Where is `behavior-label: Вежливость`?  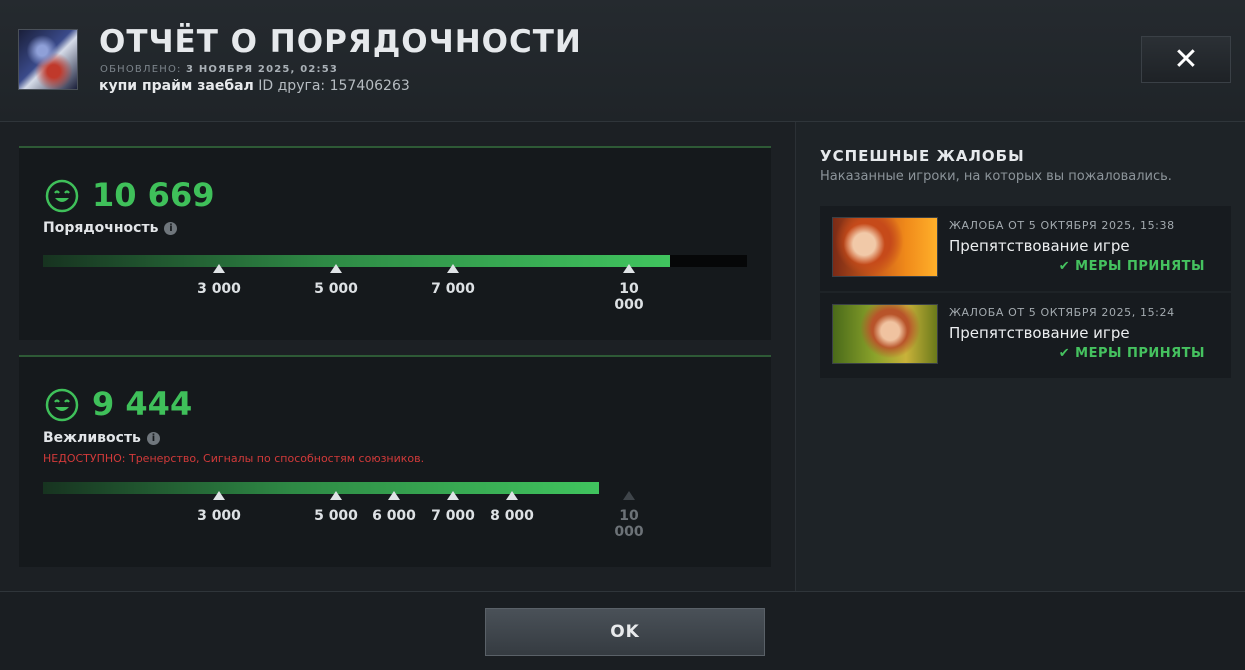 behavior-label: Вежливость is located at coordinates (92, 438).